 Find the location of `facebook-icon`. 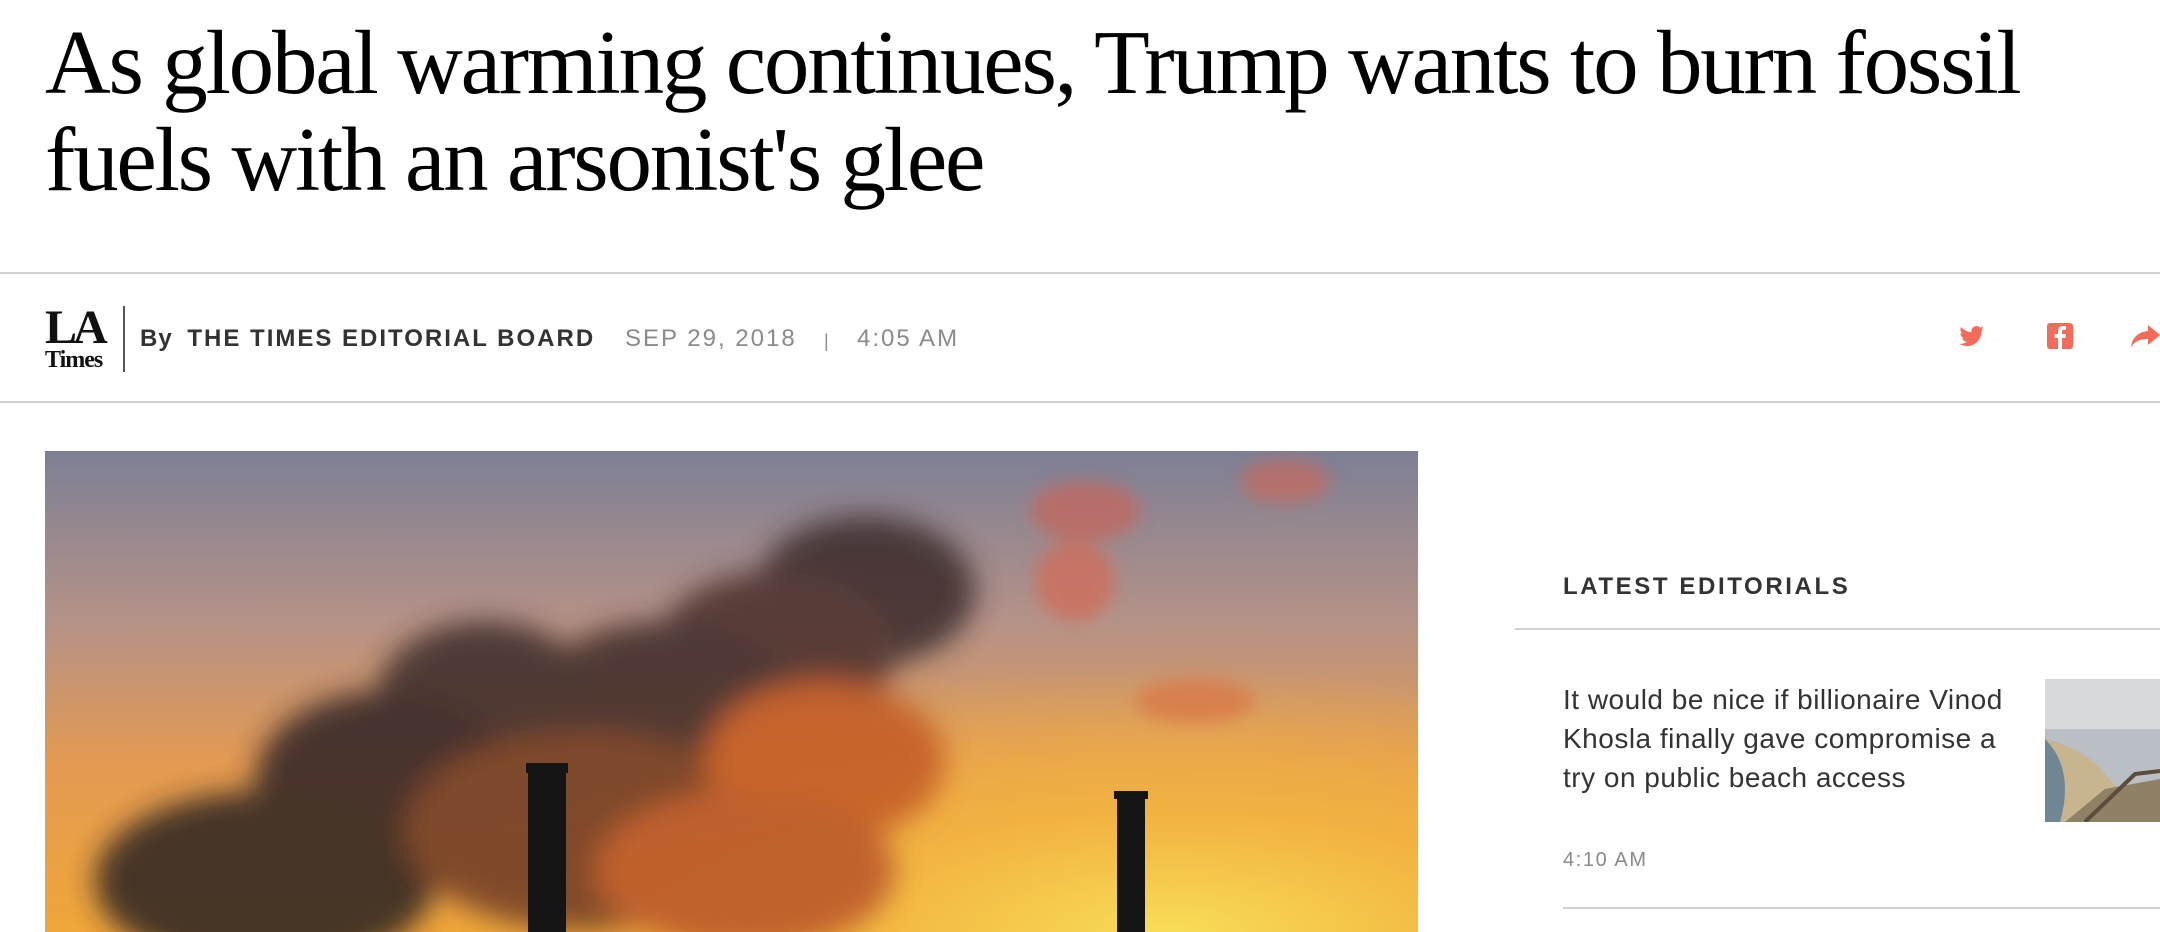

facebook-icon is located at coordinates (2060, 336).